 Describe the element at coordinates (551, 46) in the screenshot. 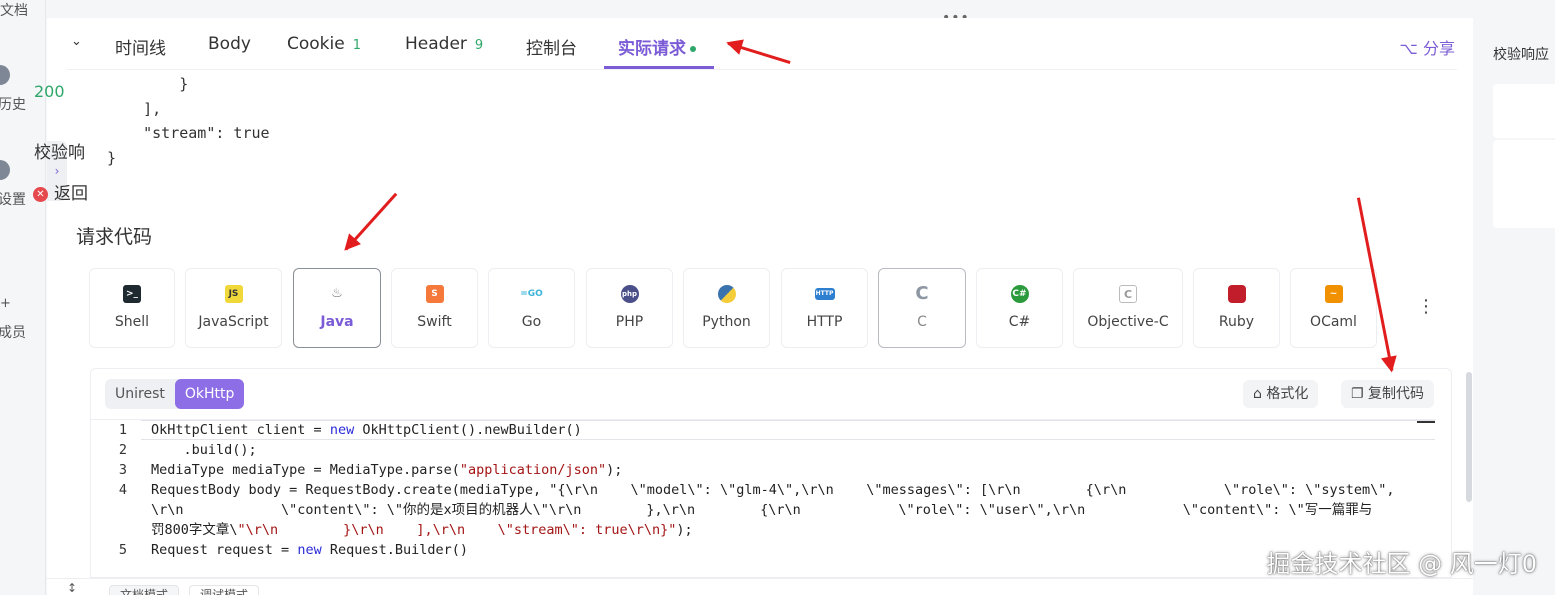

I see `tab-console: 控制台` at that location.